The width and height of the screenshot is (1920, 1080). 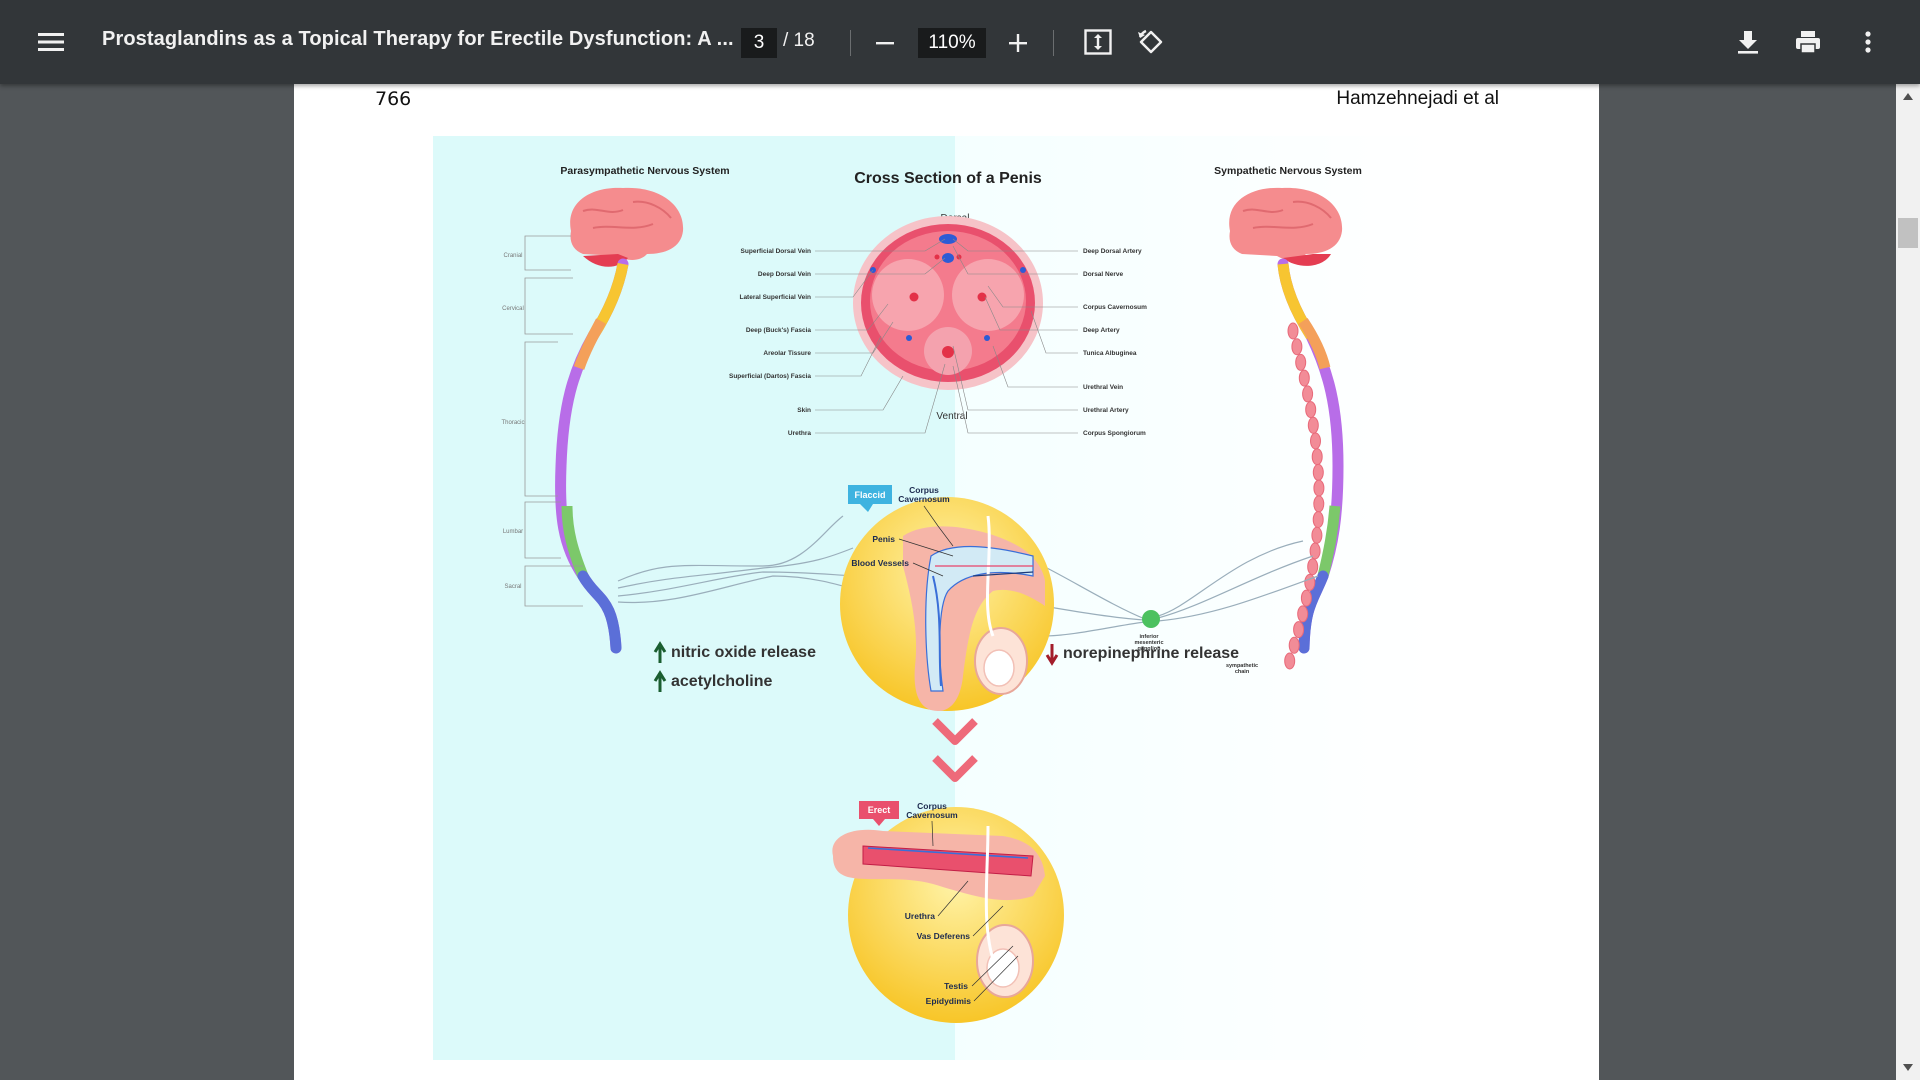 I want to click on more-options-button, so click(x=1868, y=42).